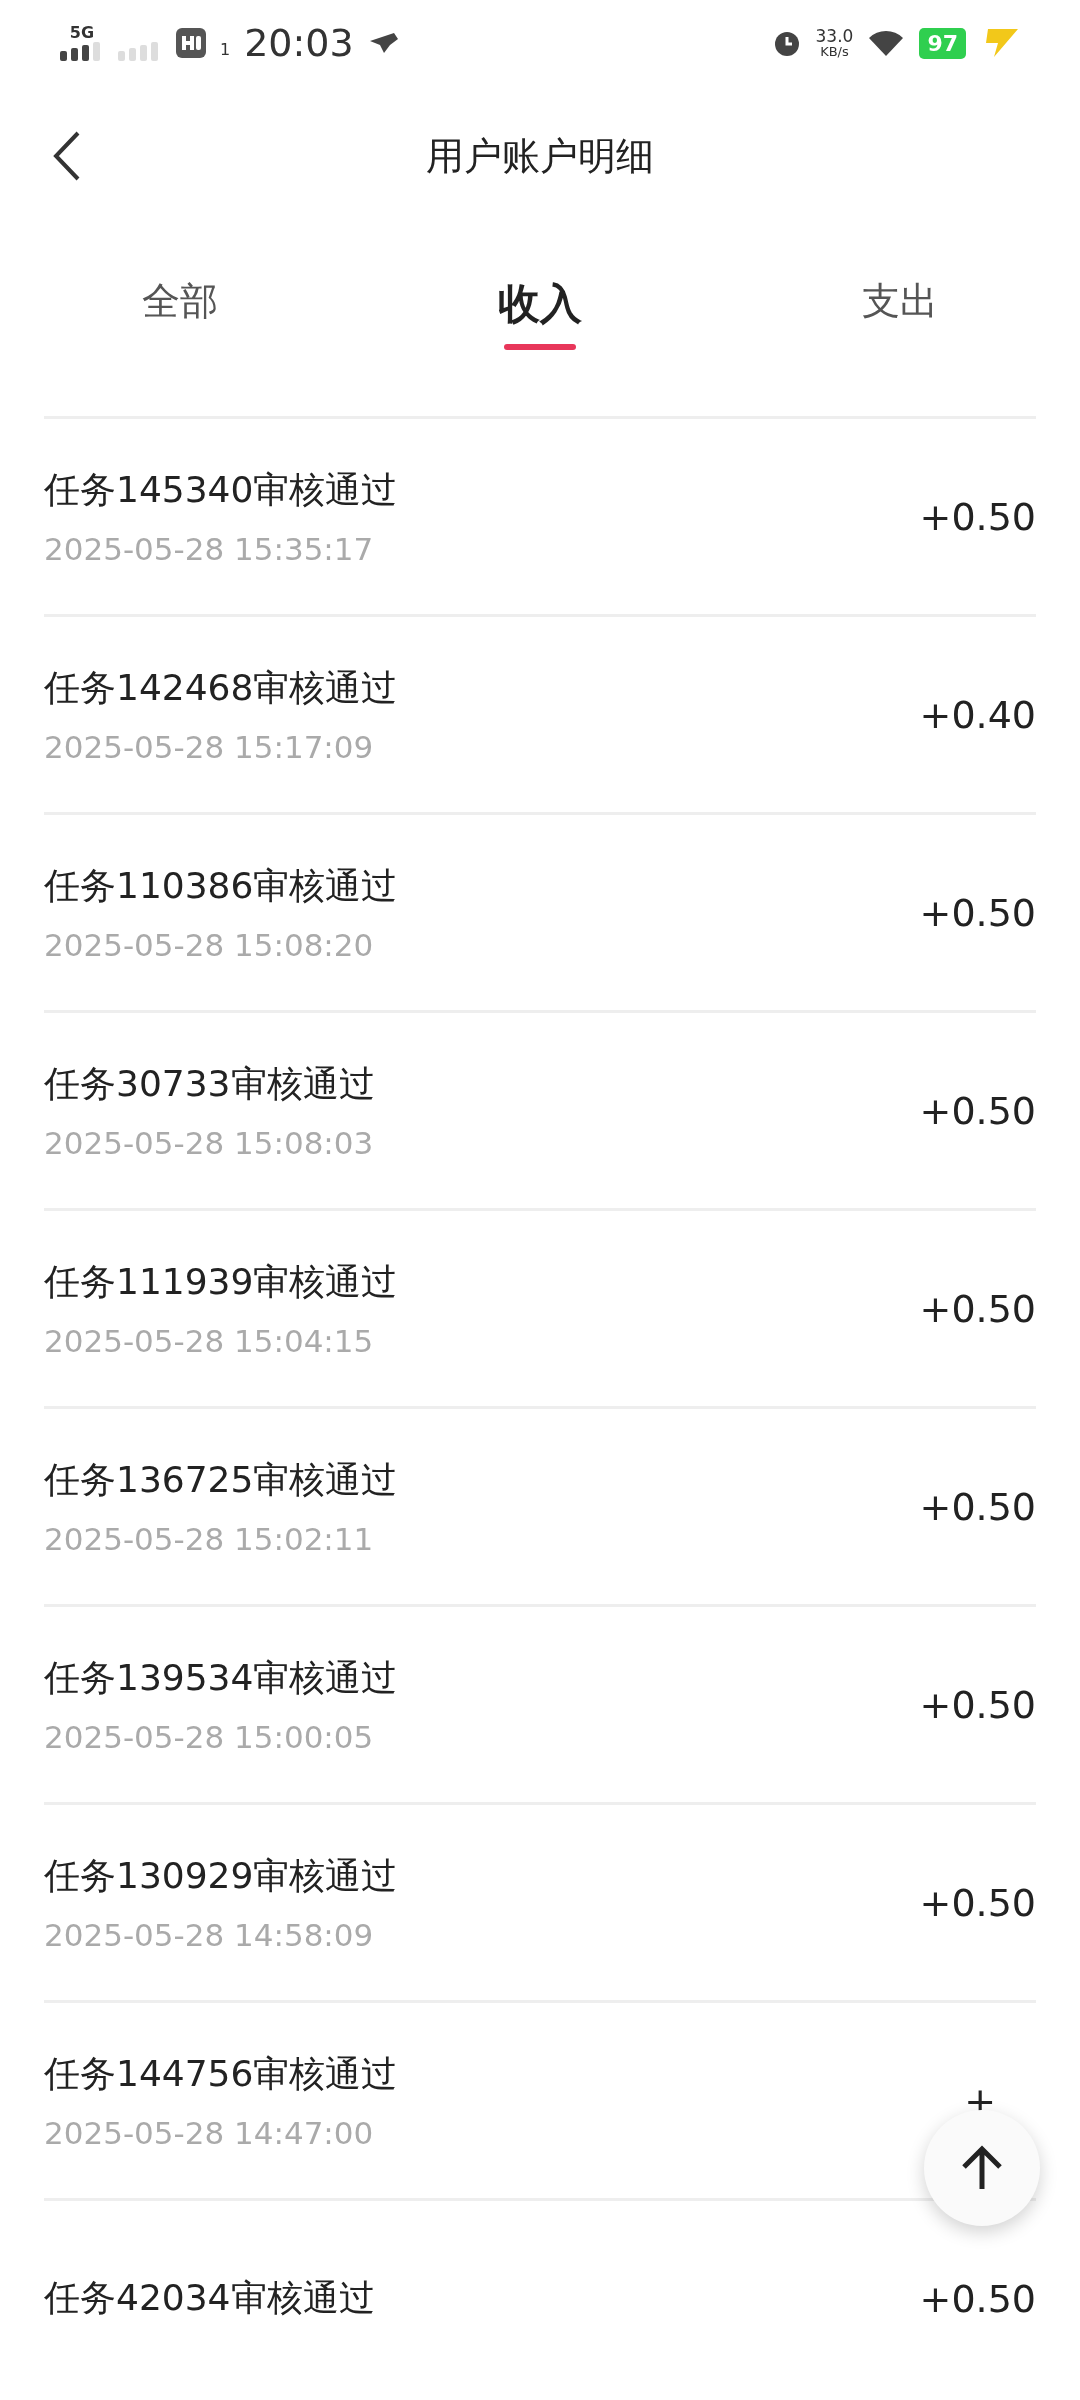 The width and height of the screenshot is (1080, 2400). I want to click on record-time: 2025-05-28 14:47:00, so click(209, 2133).